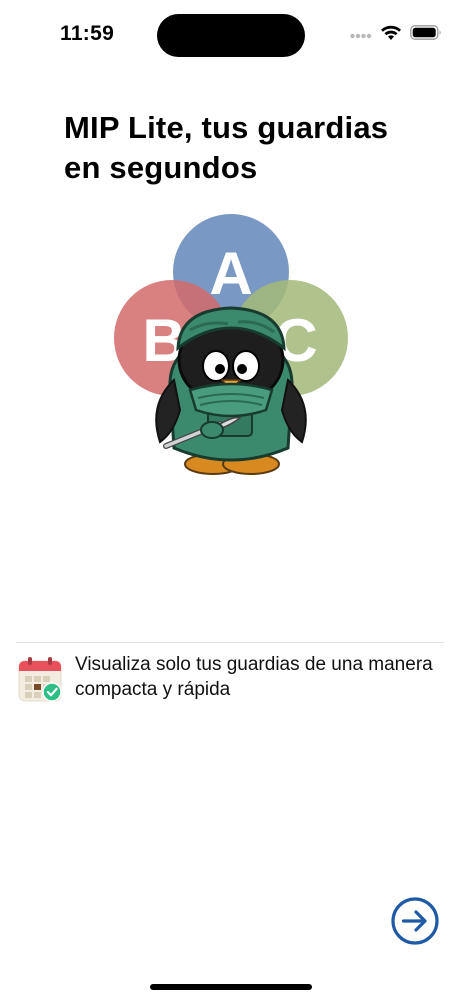  Describe the element at coordinates (233, 345) in the screenshot. I see `hero-illustration: A B C` at that location.